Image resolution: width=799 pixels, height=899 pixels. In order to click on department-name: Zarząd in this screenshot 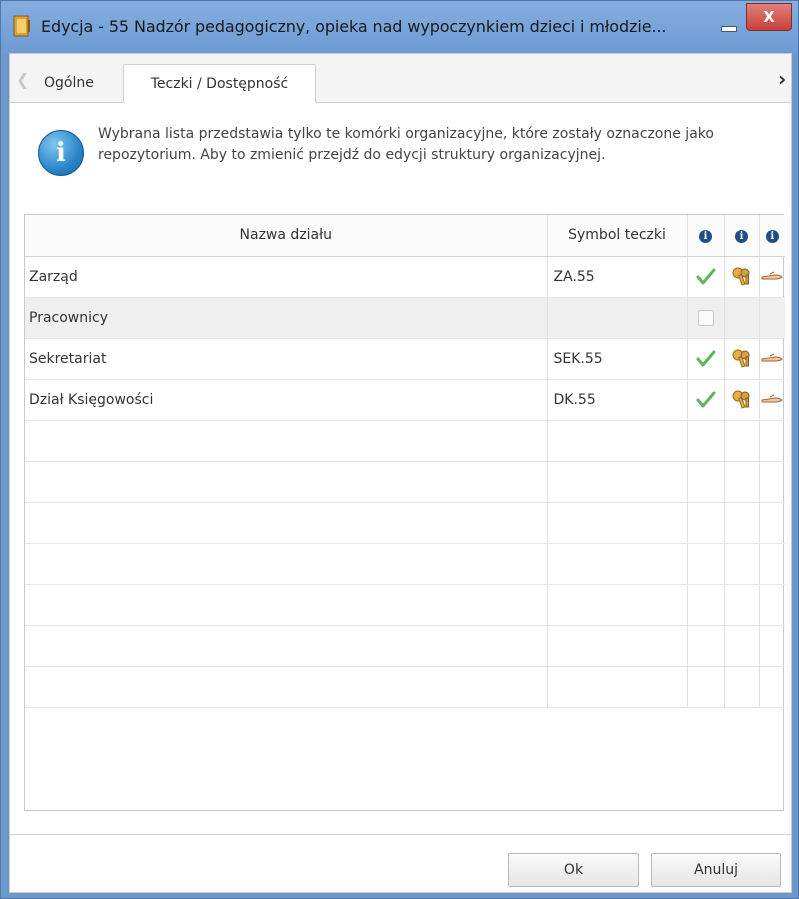, I will do `click(286, 277)`.